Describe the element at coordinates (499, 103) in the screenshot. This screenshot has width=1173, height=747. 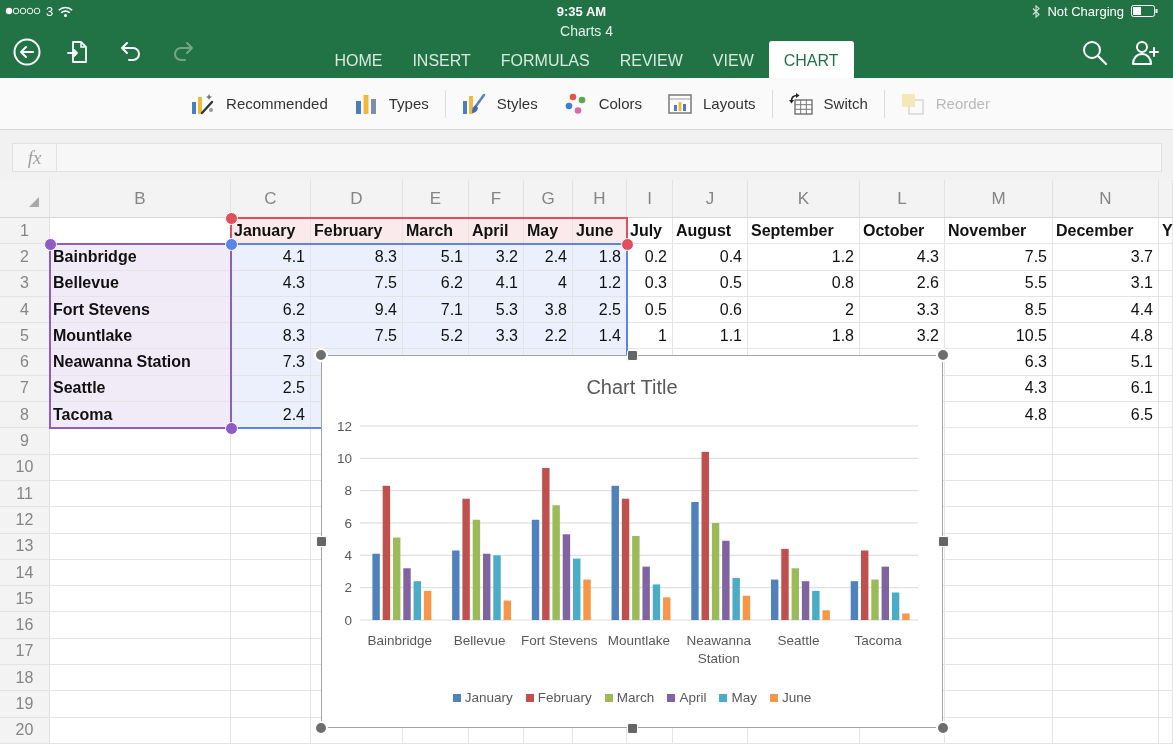
I see `ribbon-button: Styles` at that location.